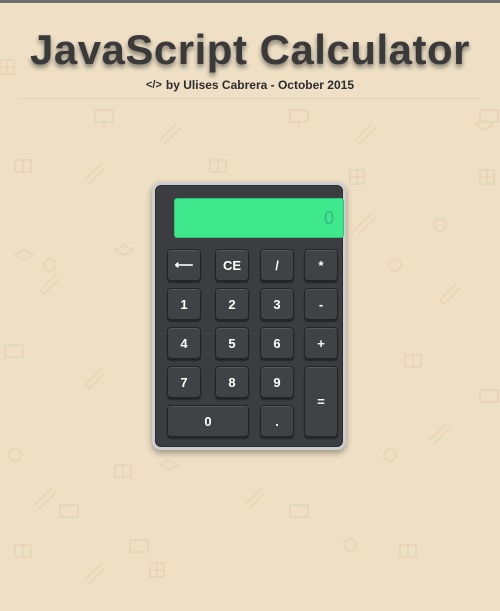 The image size is (500, 611). Describe the element at coordinates (259, 85) in the screenshot. I see `byline-text: by Ulises Cabrera - October 2015` at that location.